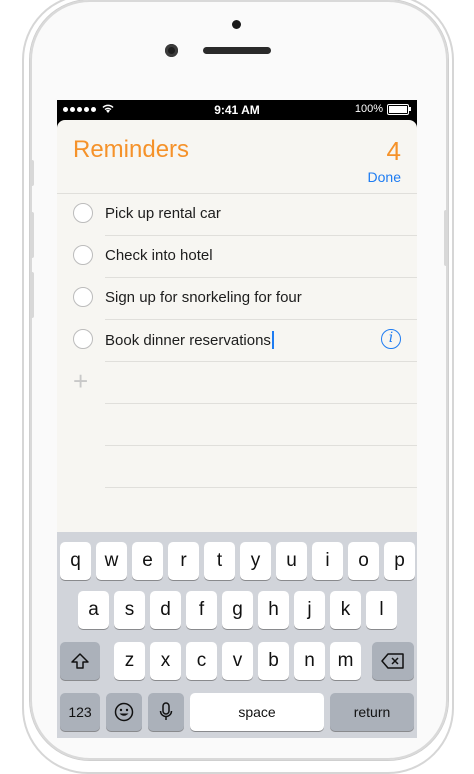 The height and width of the screenshot is (774, 474). Describe the element at coordinates (129, 661) in the screenshot. I see `key-z: z` at that location.